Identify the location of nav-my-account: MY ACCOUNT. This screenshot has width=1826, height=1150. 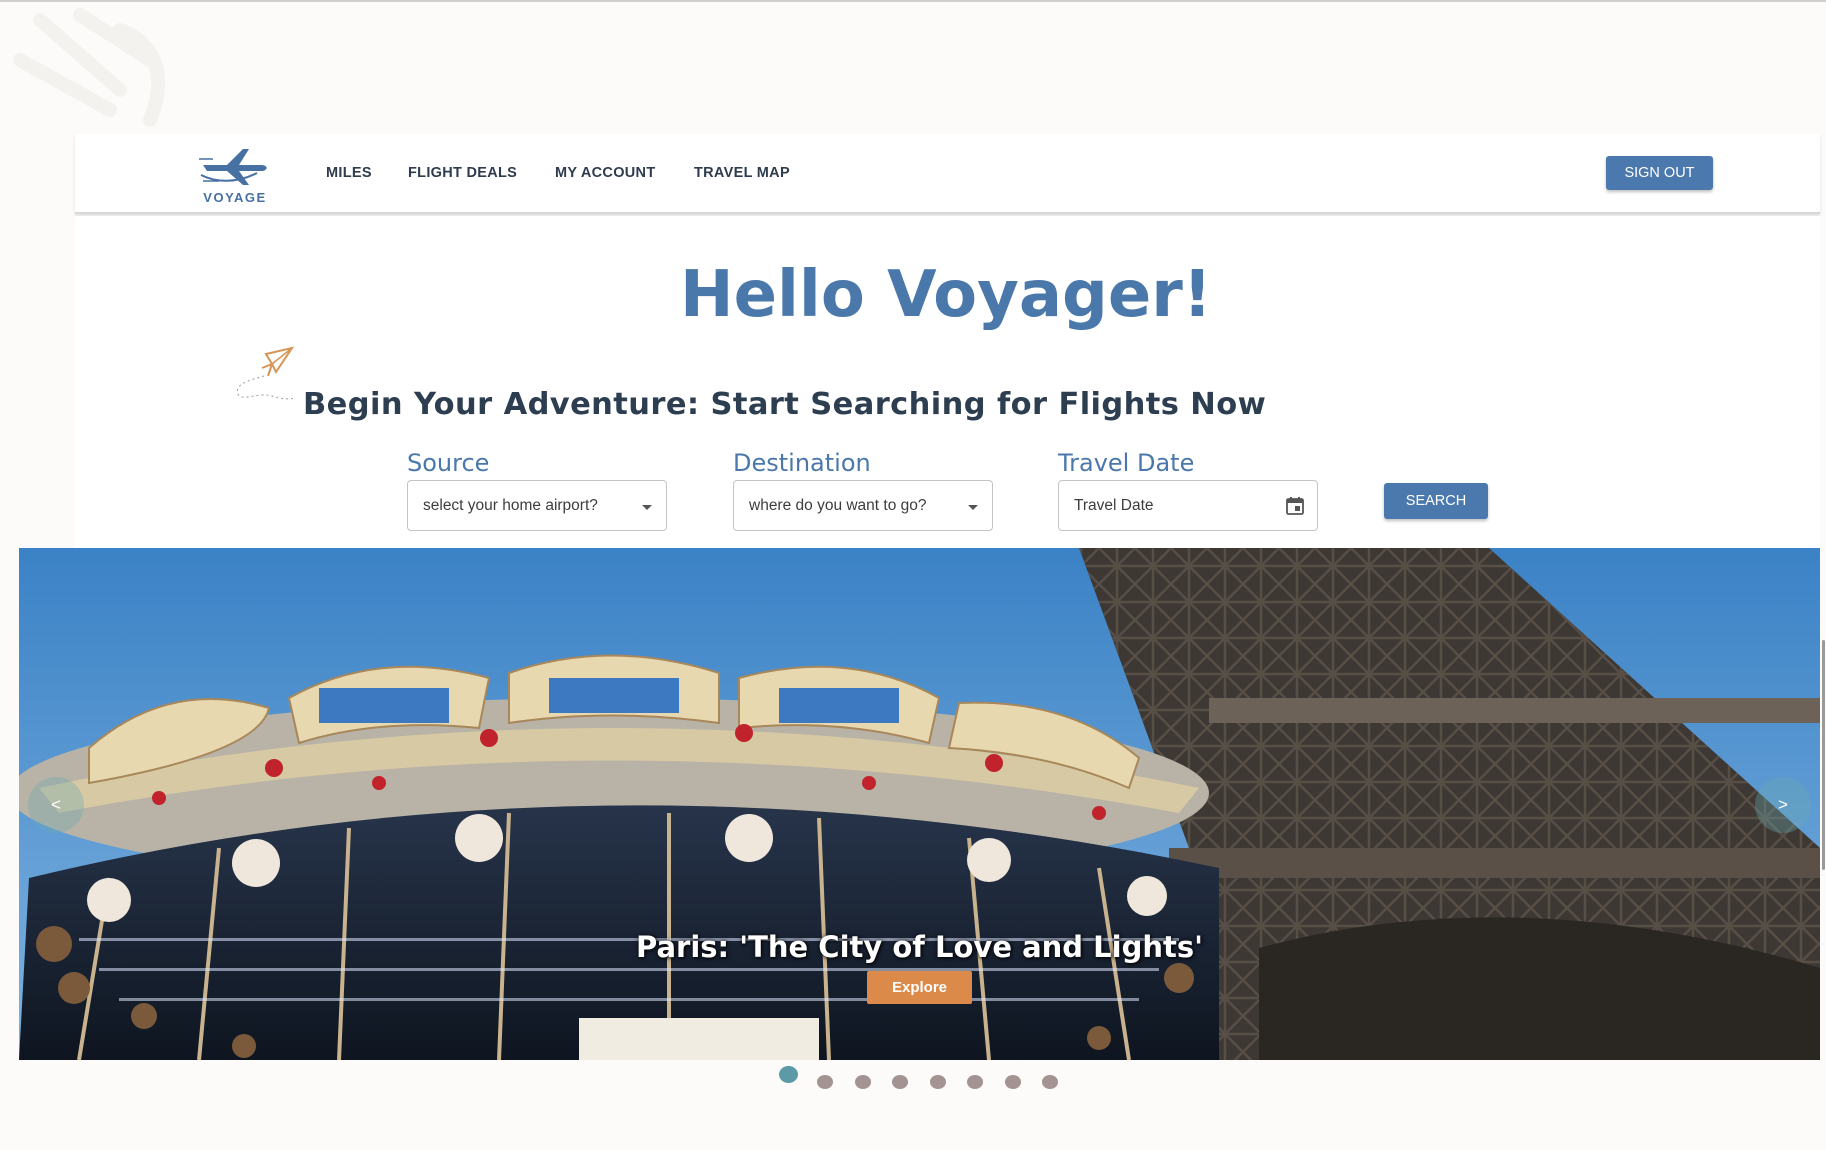
(605, 173).